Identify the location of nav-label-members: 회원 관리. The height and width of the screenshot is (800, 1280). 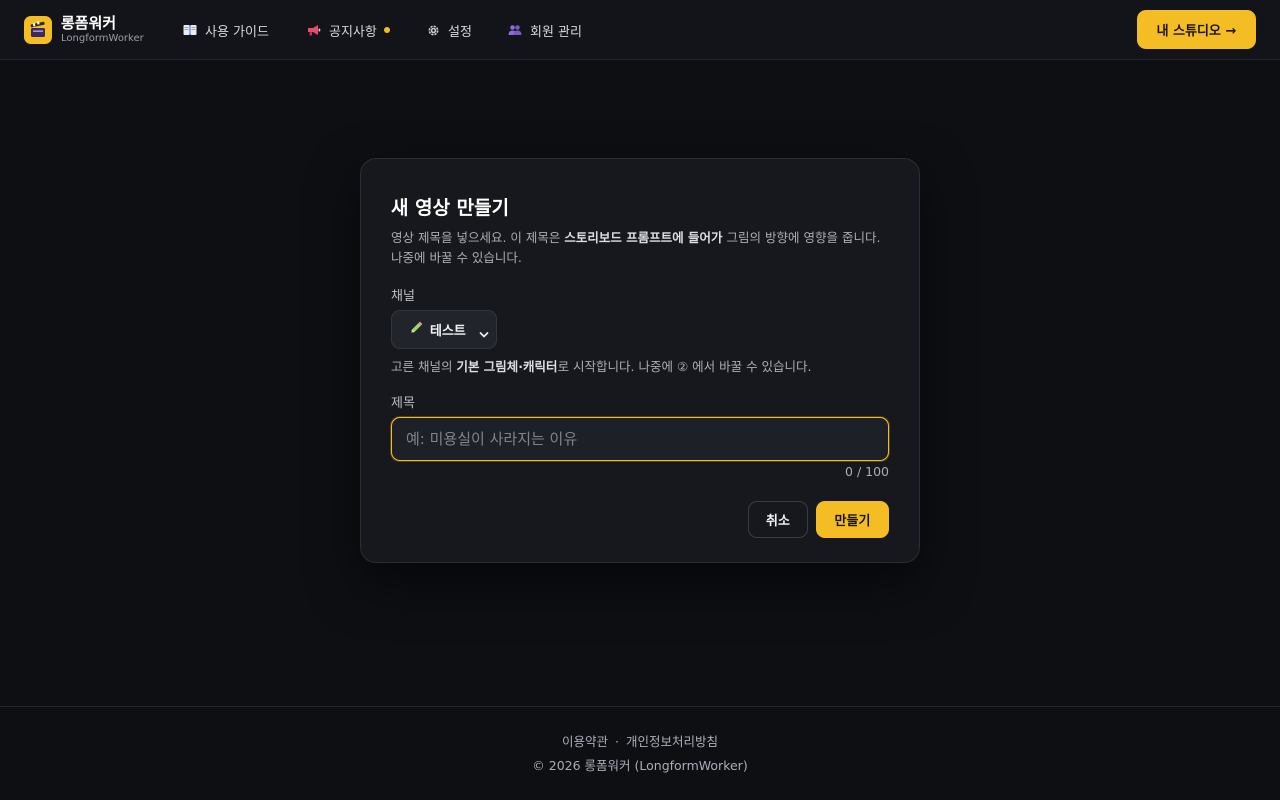
(556, 32).